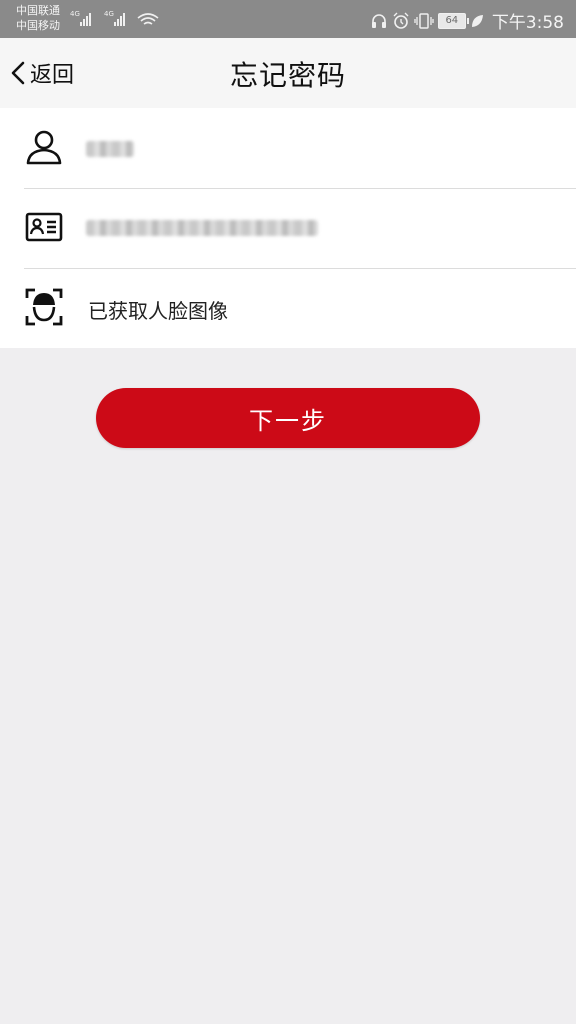 Image resolution: width=576 pixels, height=1024 pixels. I want to click on leaf-icon, so click(477, 20).